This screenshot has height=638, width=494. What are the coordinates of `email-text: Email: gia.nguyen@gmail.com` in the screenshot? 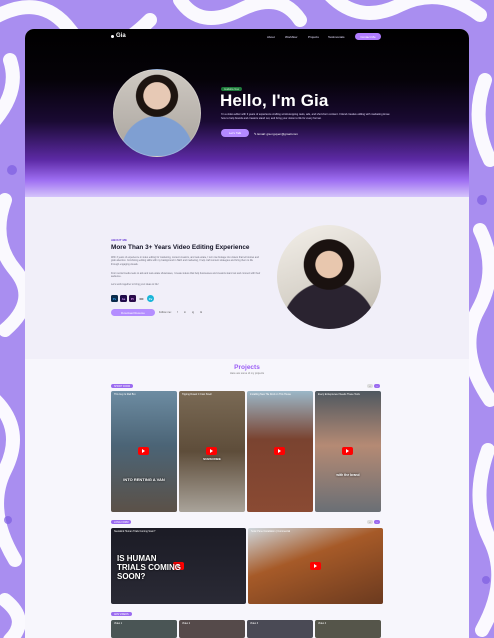 It's located at (277, 134).